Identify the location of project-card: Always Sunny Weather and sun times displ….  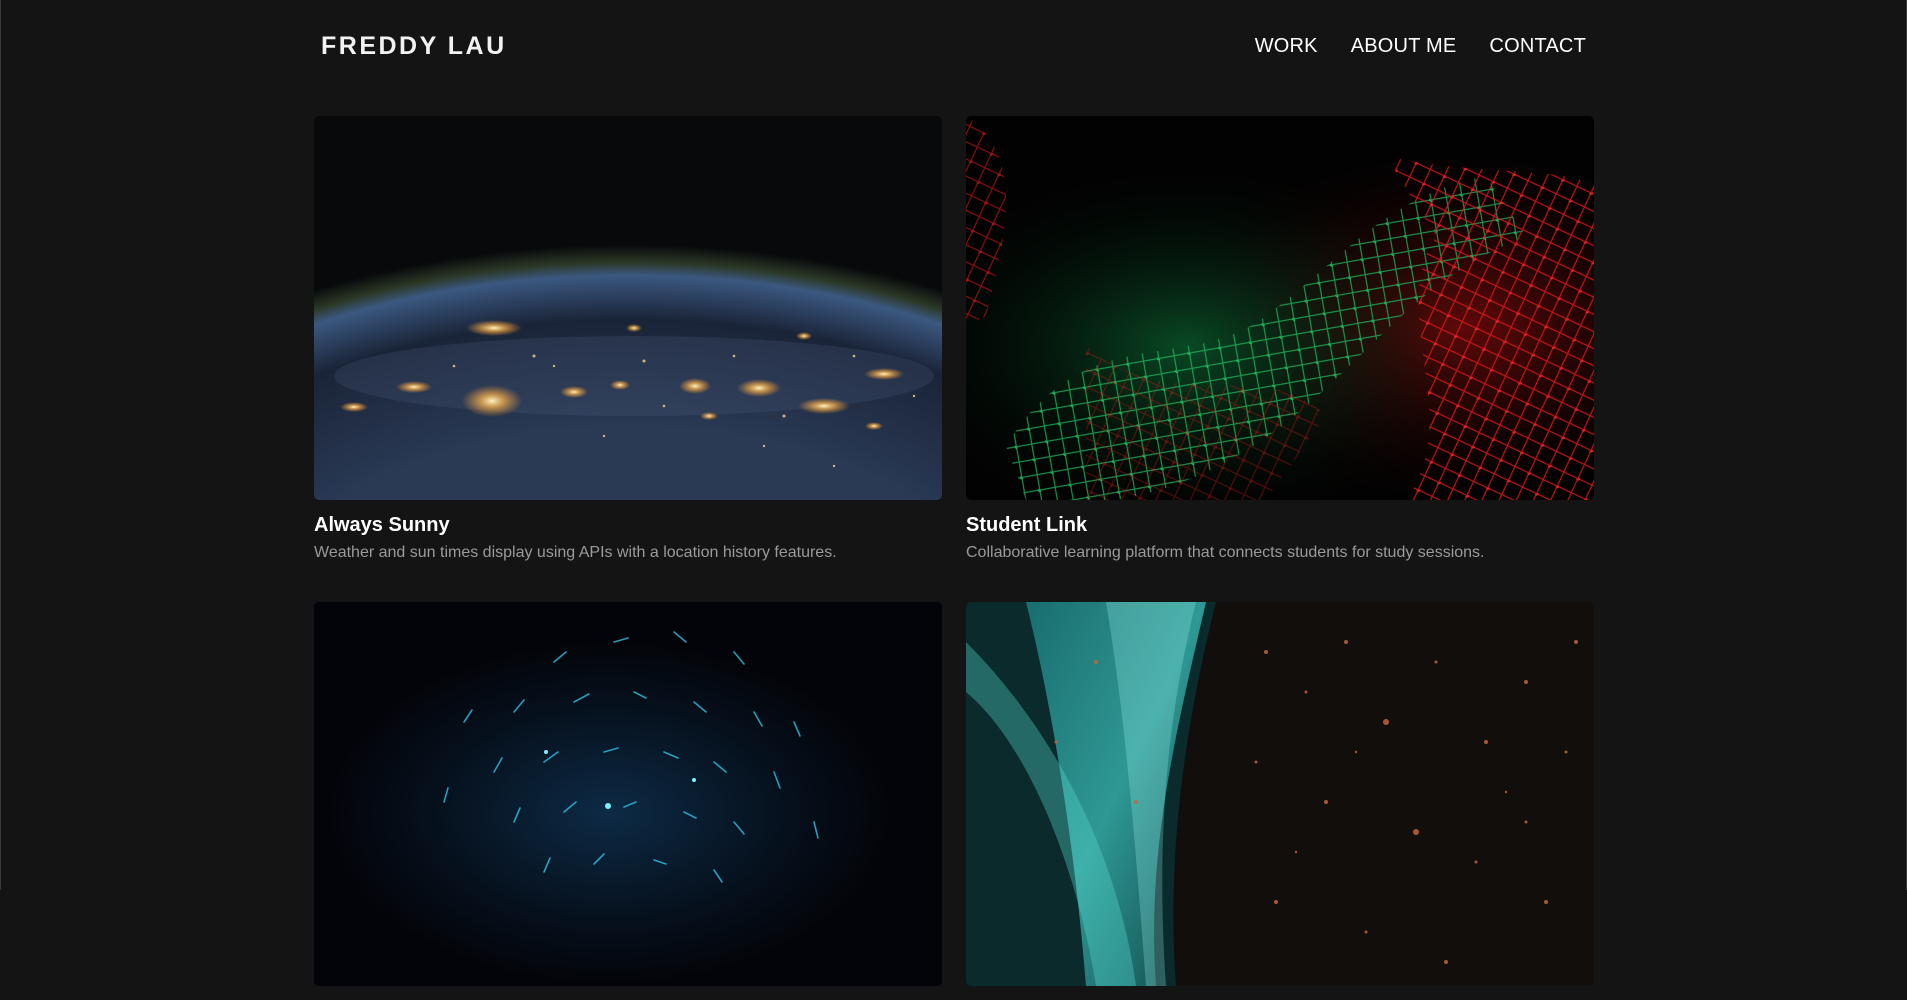
(628, 339).